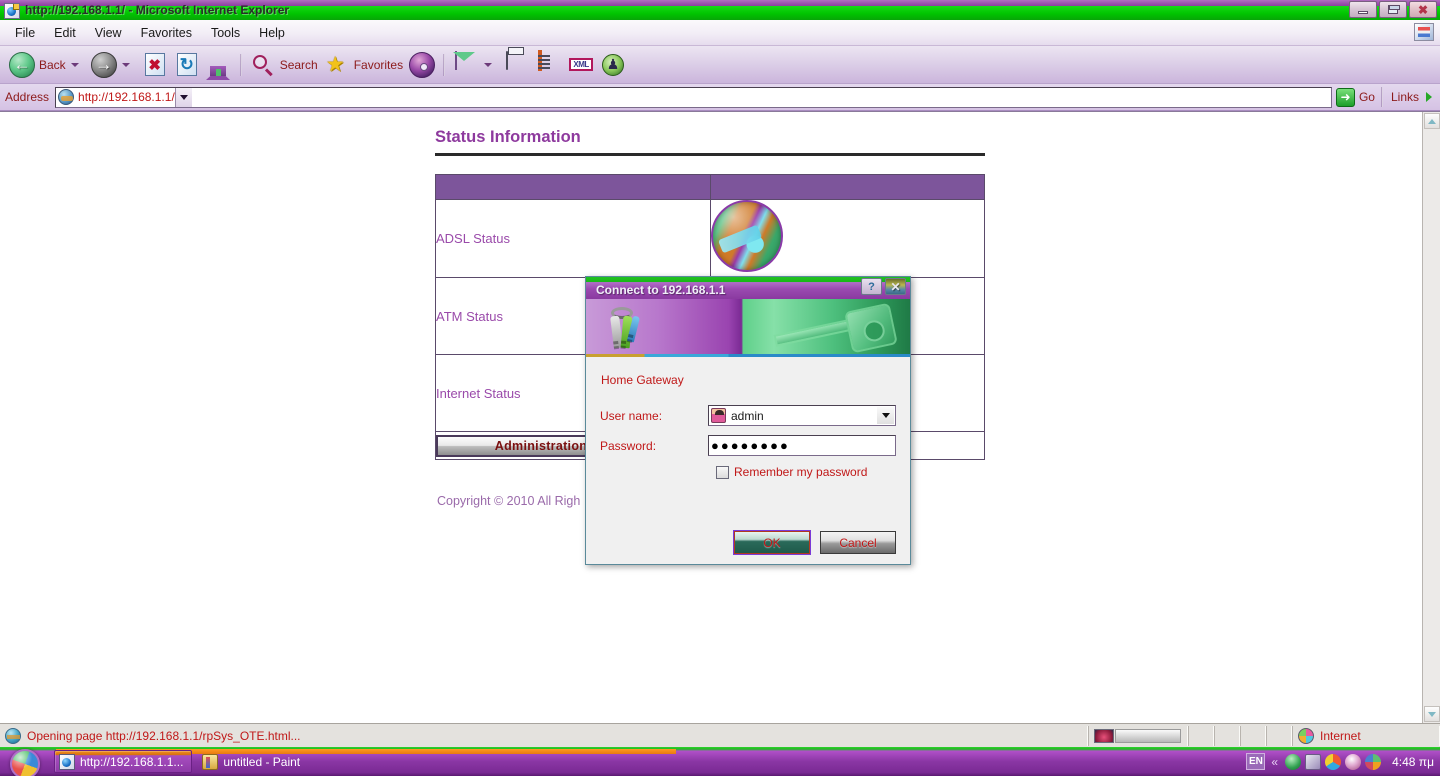 The image size is (1440, 776). I want to click on window-controls: ✖, so click(1393, 9).